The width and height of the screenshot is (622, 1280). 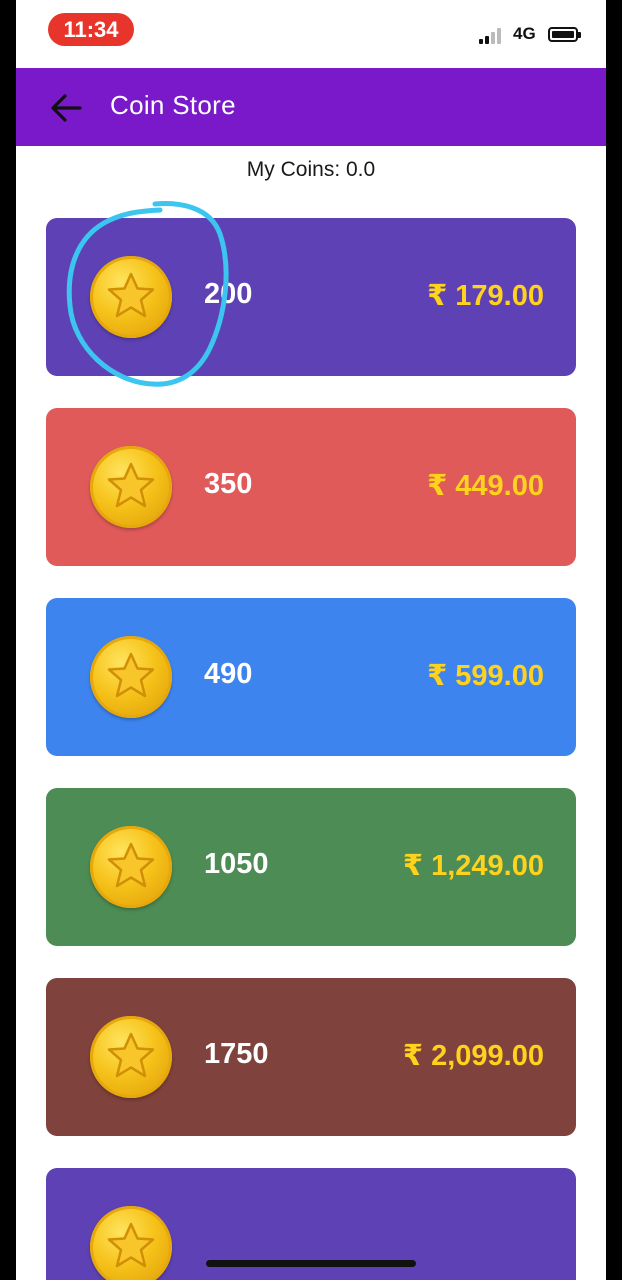 What do you see at coordinates (311, 1057) in the screenshot?
I see `coin-package-card: 1750 ₹ 2,099.00` at bounding box center [311, 1057].